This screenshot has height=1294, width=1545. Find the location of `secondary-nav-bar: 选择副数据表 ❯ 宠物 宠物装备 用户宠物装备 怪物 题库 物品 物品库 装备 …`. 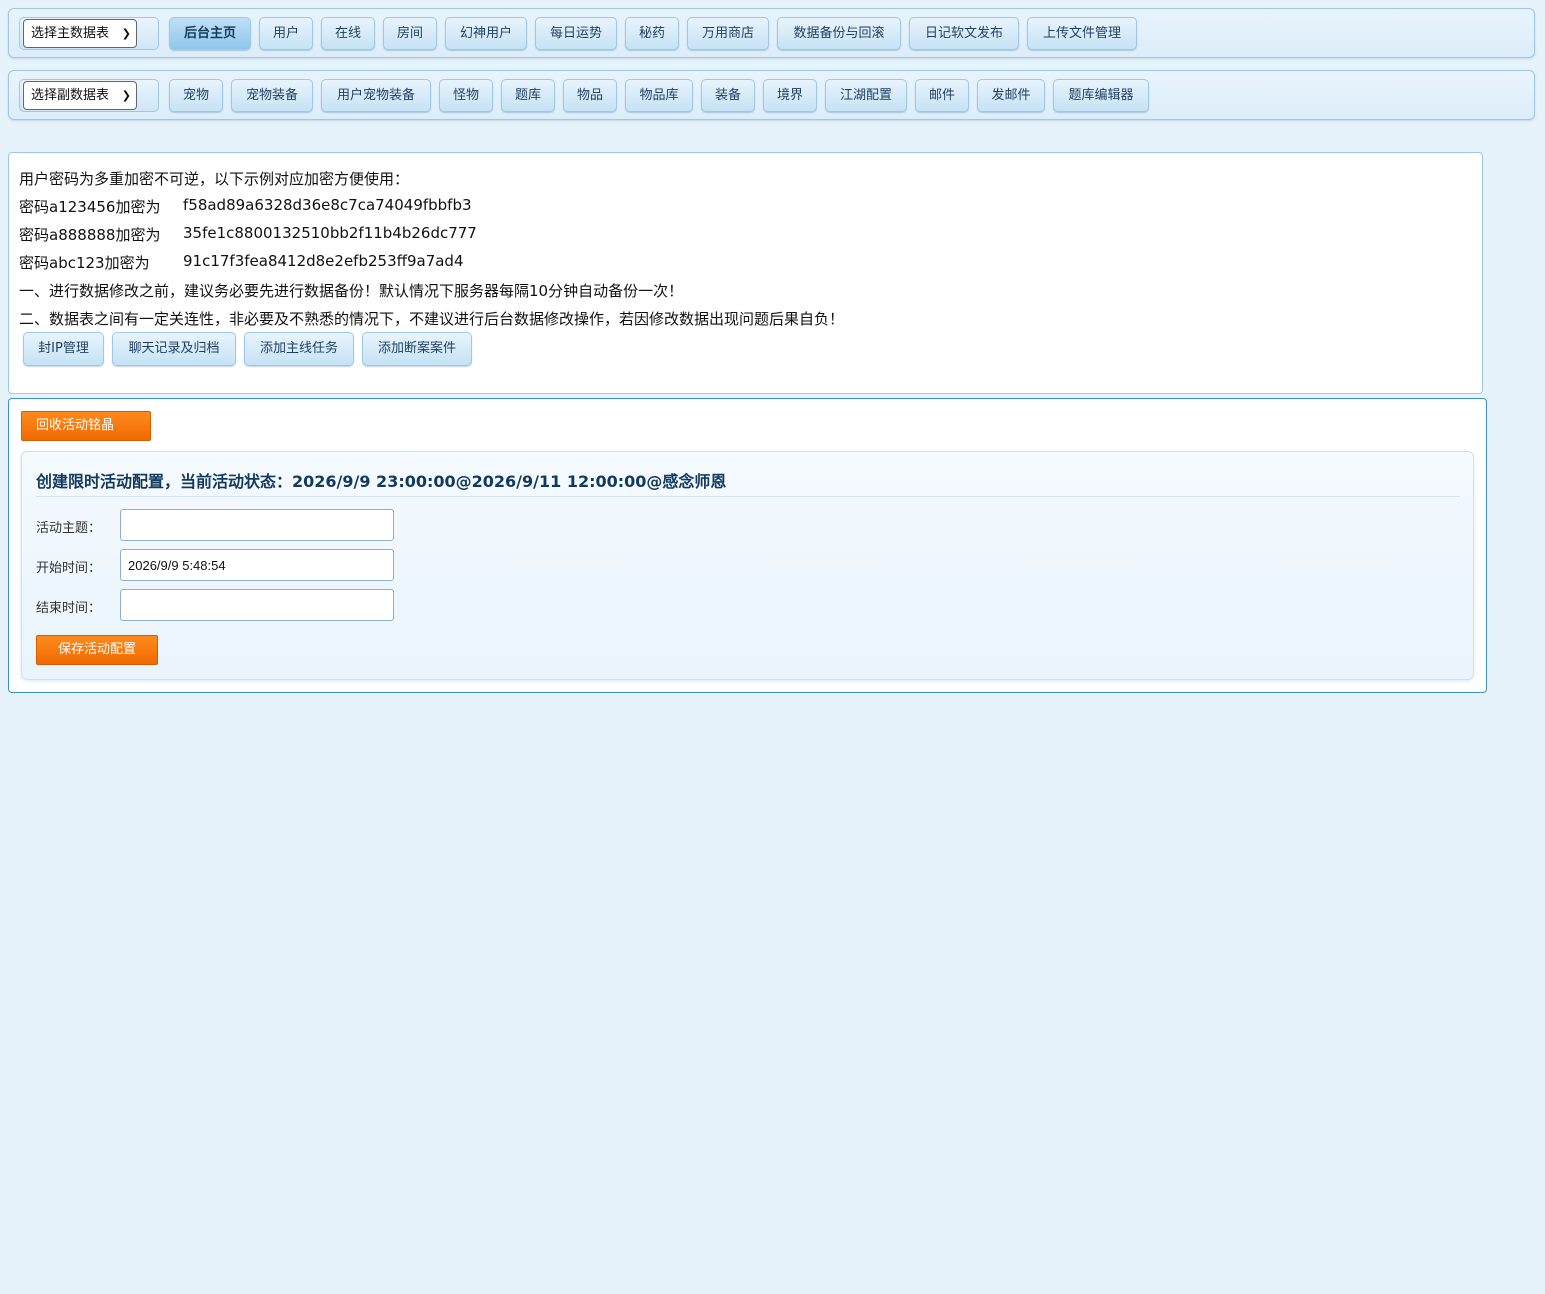

secondary-nav-bar: 选择副数据表 ❯ 宠物 宠物装备 用户宠物装备 怪物 题库 物品 物品库 装备 … is located at coordinates (771, 95).